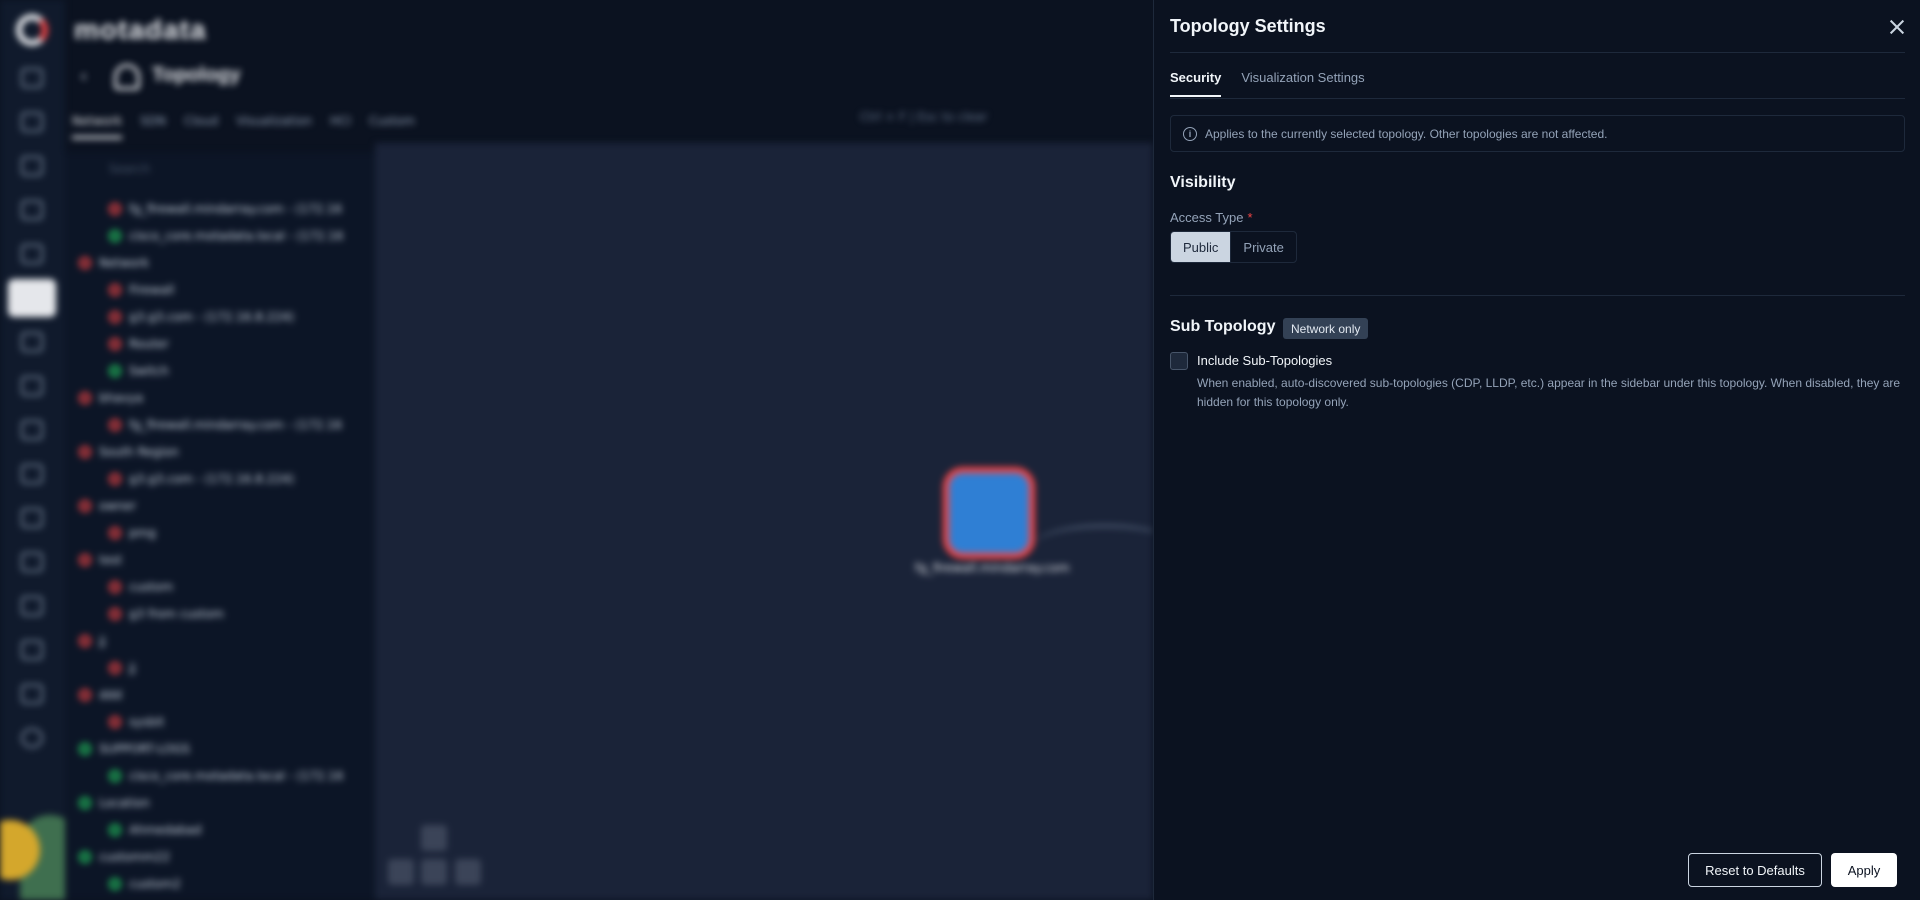  I want to click on apply-button: Apply, so click(1864, 870).